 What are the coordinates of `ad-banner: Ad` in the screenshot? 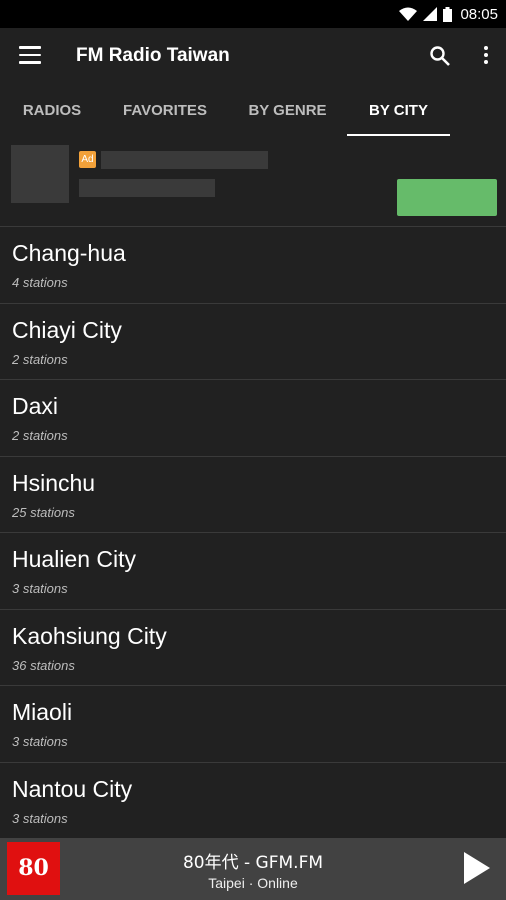 It's located at (253, 181).